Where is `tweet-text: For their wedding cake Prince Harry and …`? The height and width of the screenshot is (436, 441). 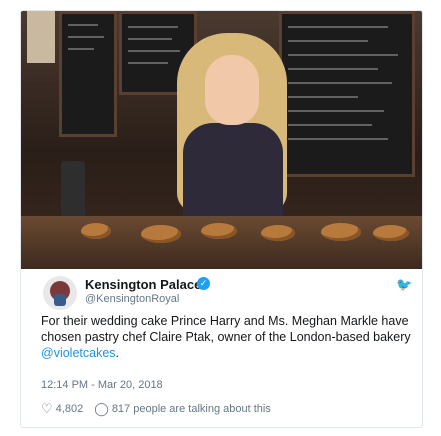
tweet-text: For their wedding cake Prince Harry and … is located at coordinates (227, 337).